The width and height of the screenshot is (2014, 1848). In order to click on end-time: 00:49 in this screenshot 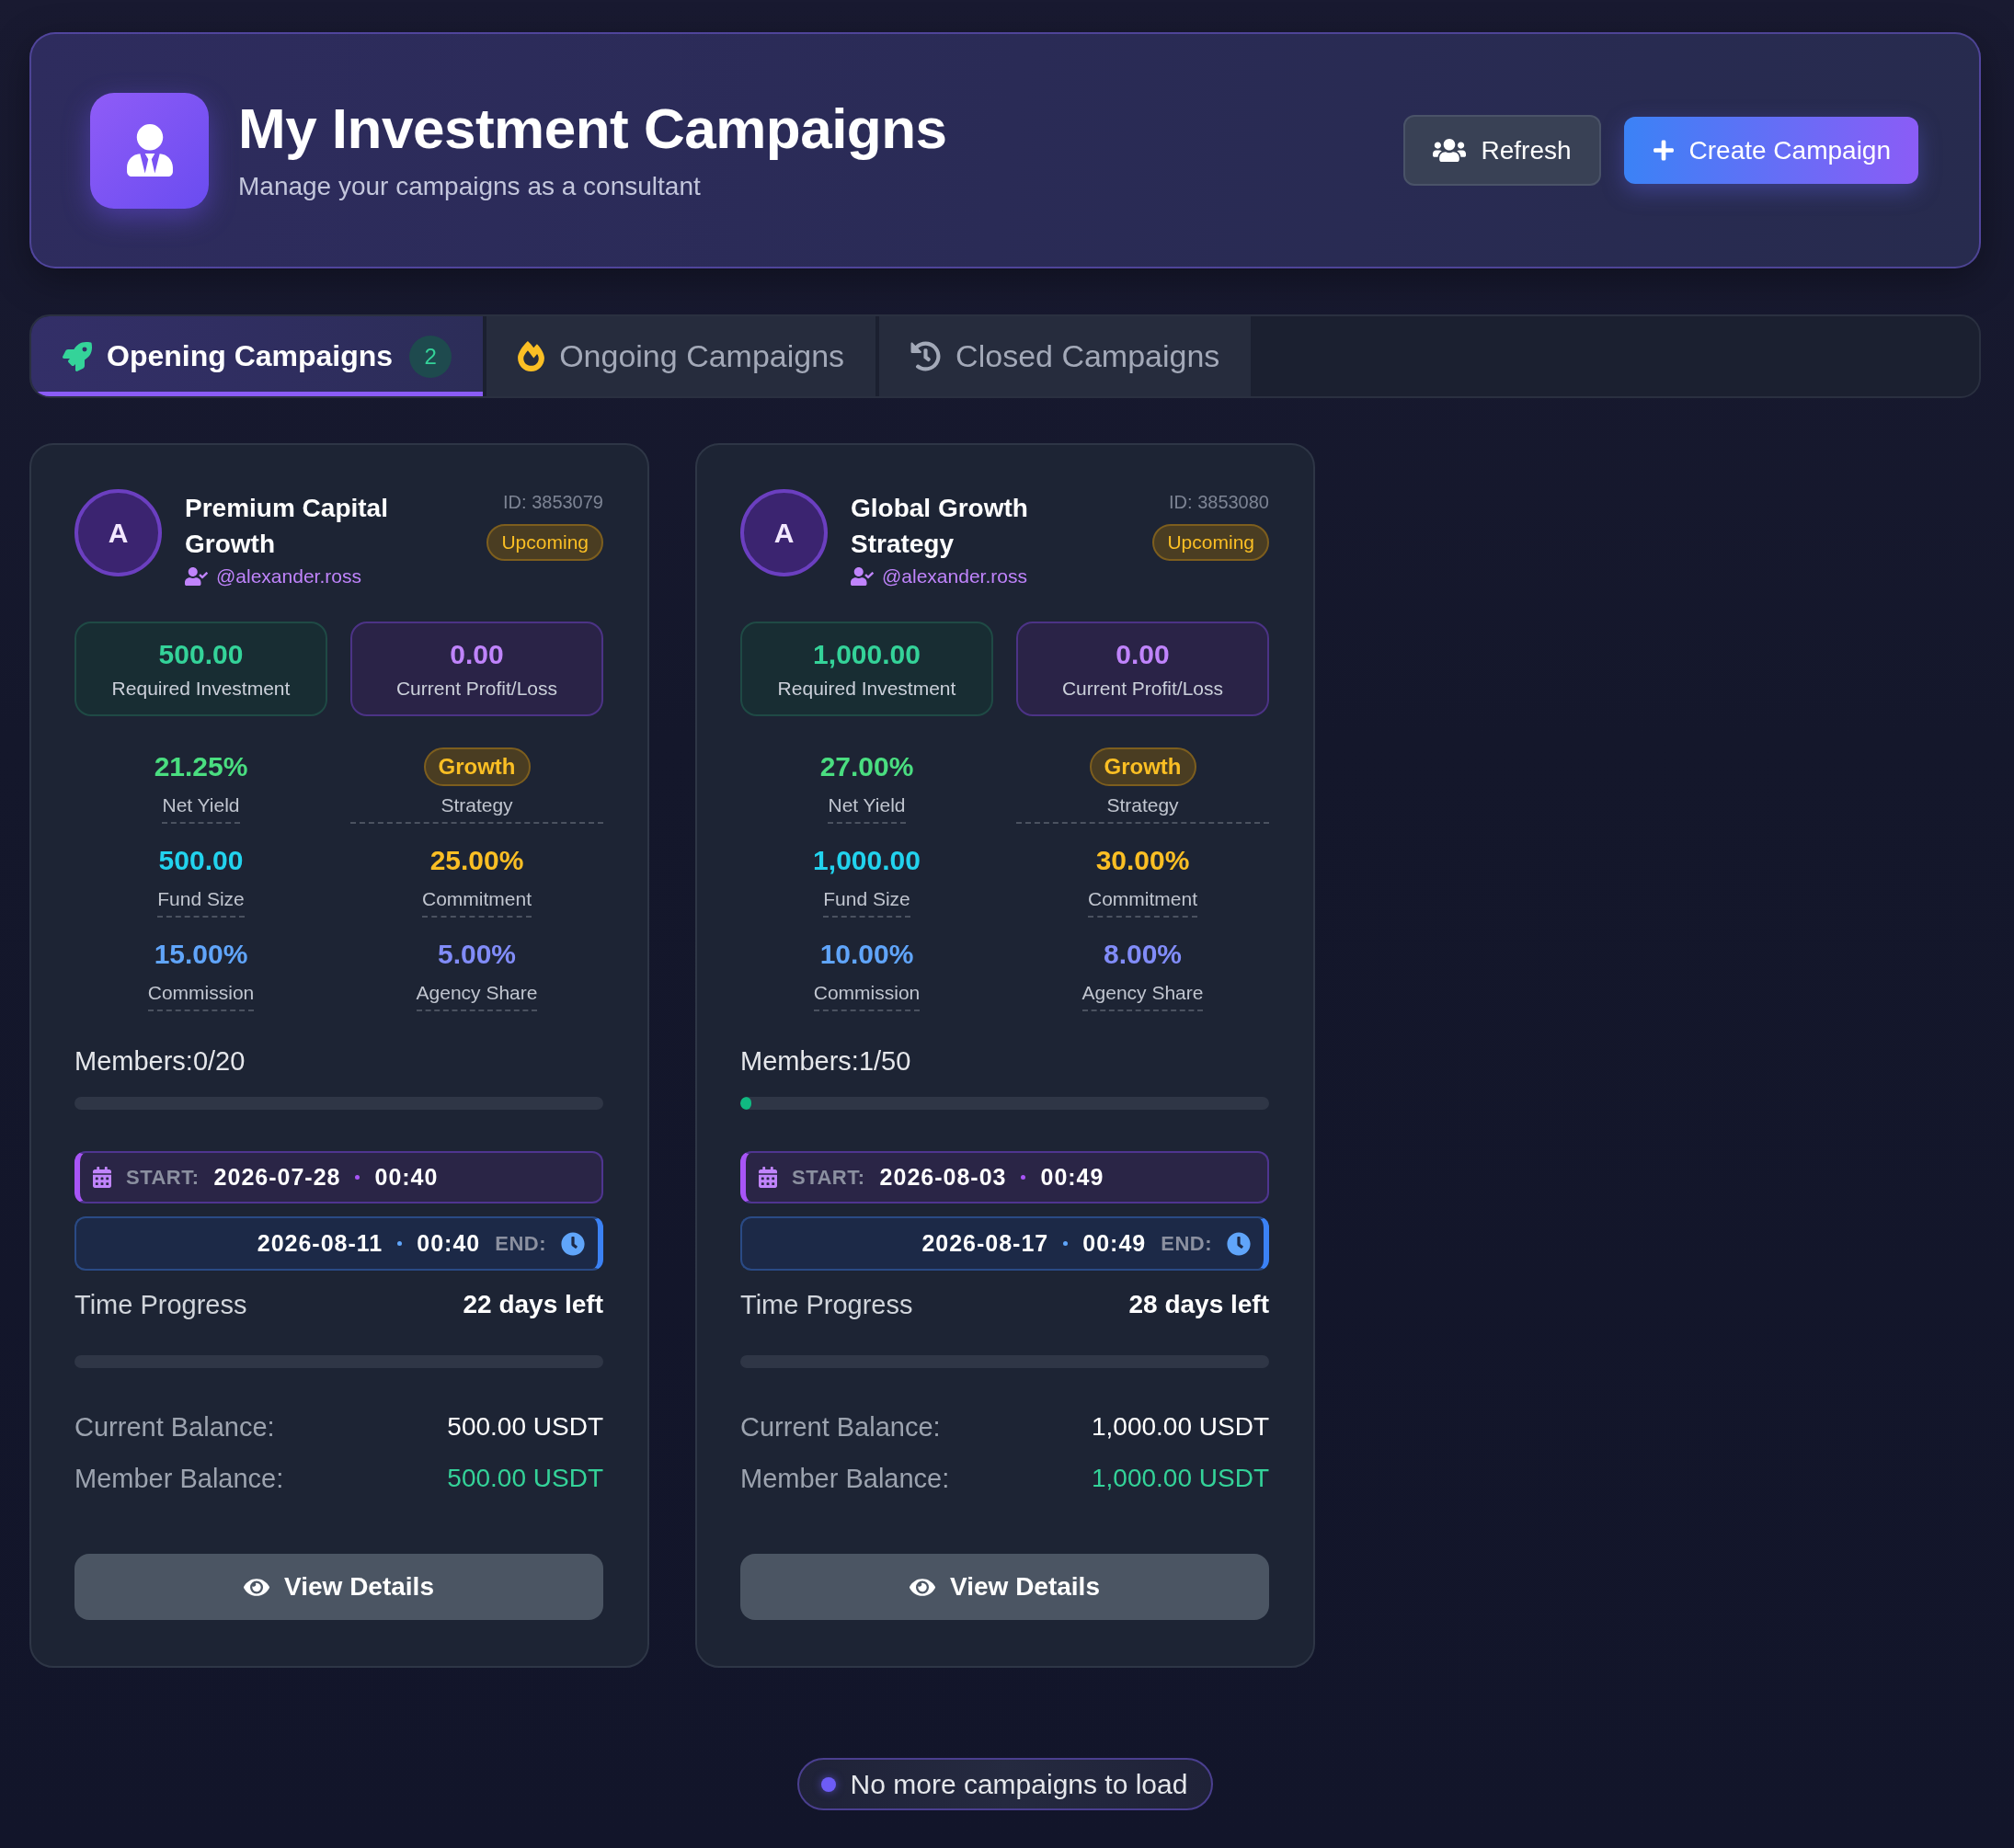, I will do `click(1114, 1243)`.